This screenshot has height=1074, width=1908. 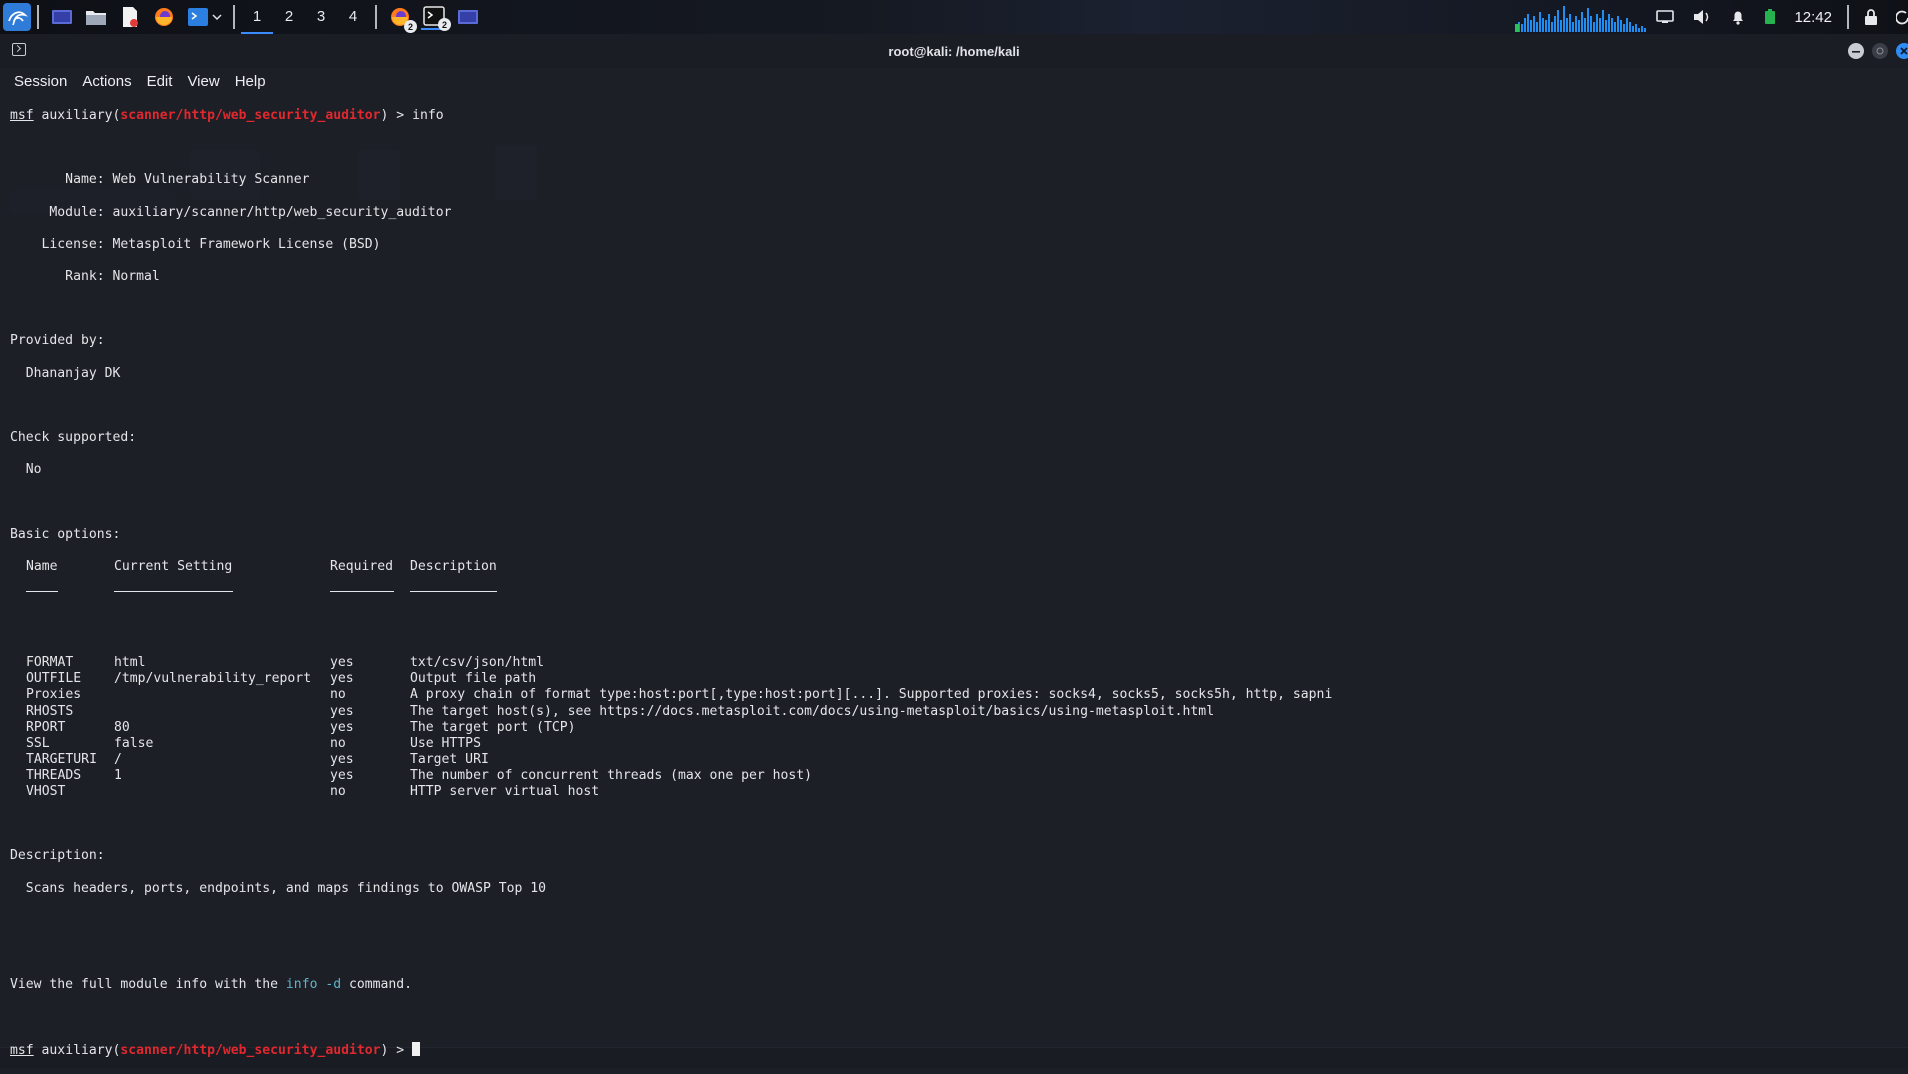 I want to click on option-name: THREADS, so click(x=53, y=776).